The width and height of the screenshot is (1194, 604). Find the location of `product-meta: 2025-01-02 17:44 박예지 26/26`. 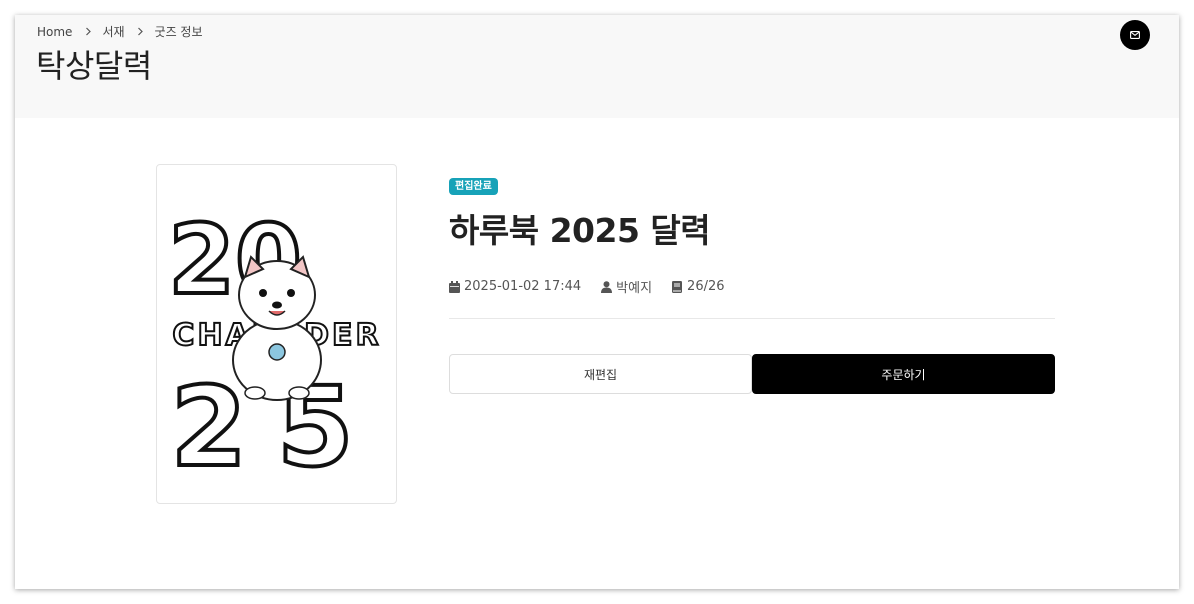

product-meta: 2025-01-02 17:44 박예지 26/26 is located at coordinates (752, 286).